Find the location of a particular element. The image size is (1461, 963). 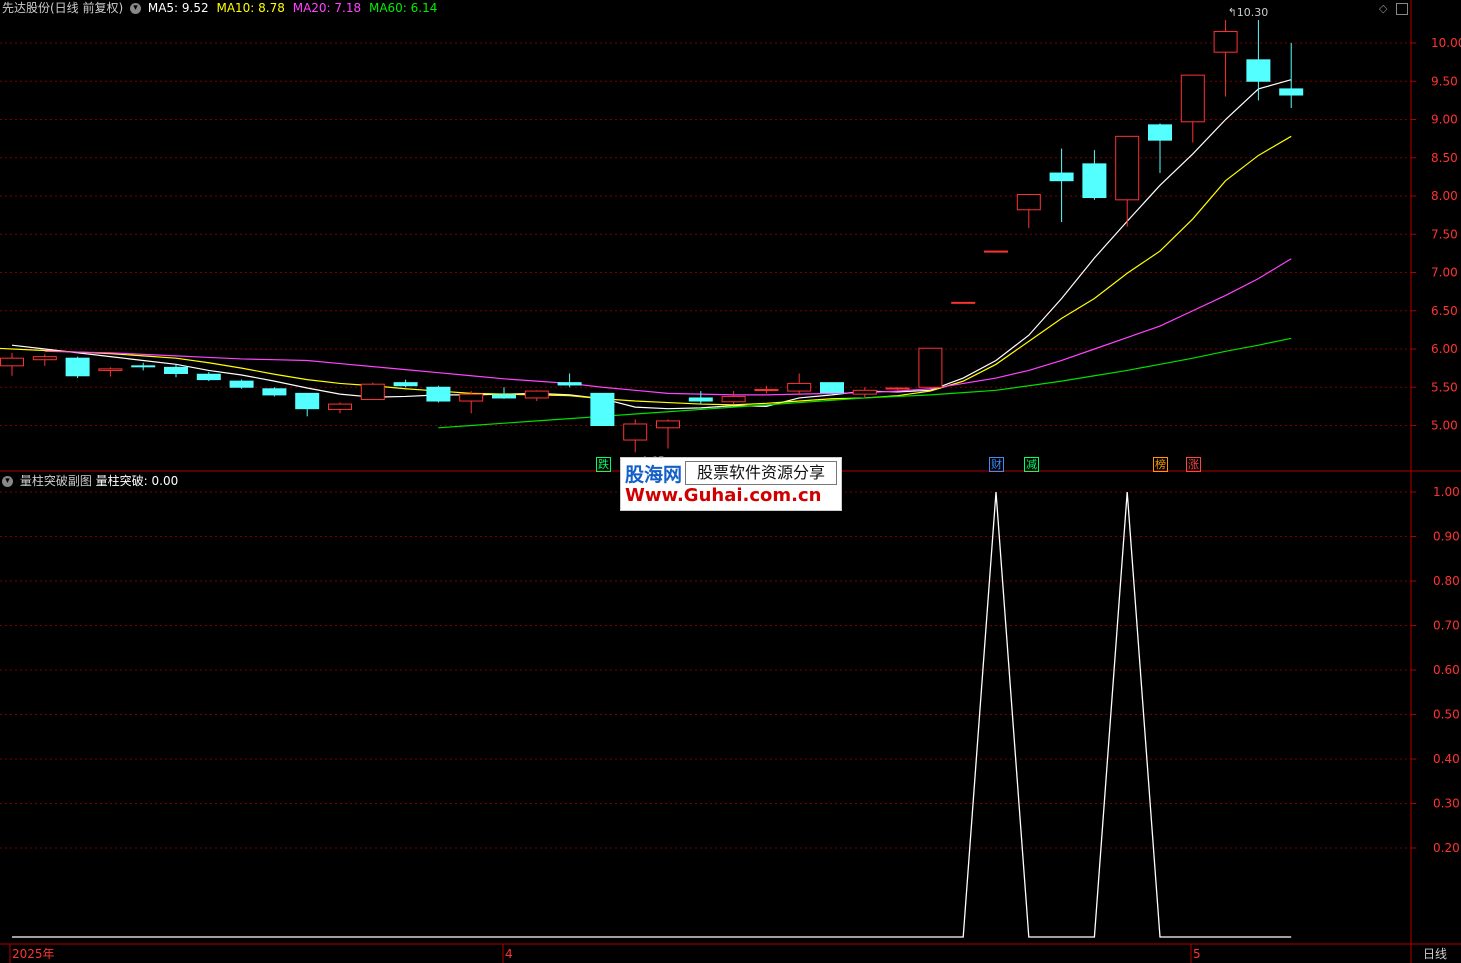

sub-y-tick-label: 1.00 is located at coordinates (1446, 492).